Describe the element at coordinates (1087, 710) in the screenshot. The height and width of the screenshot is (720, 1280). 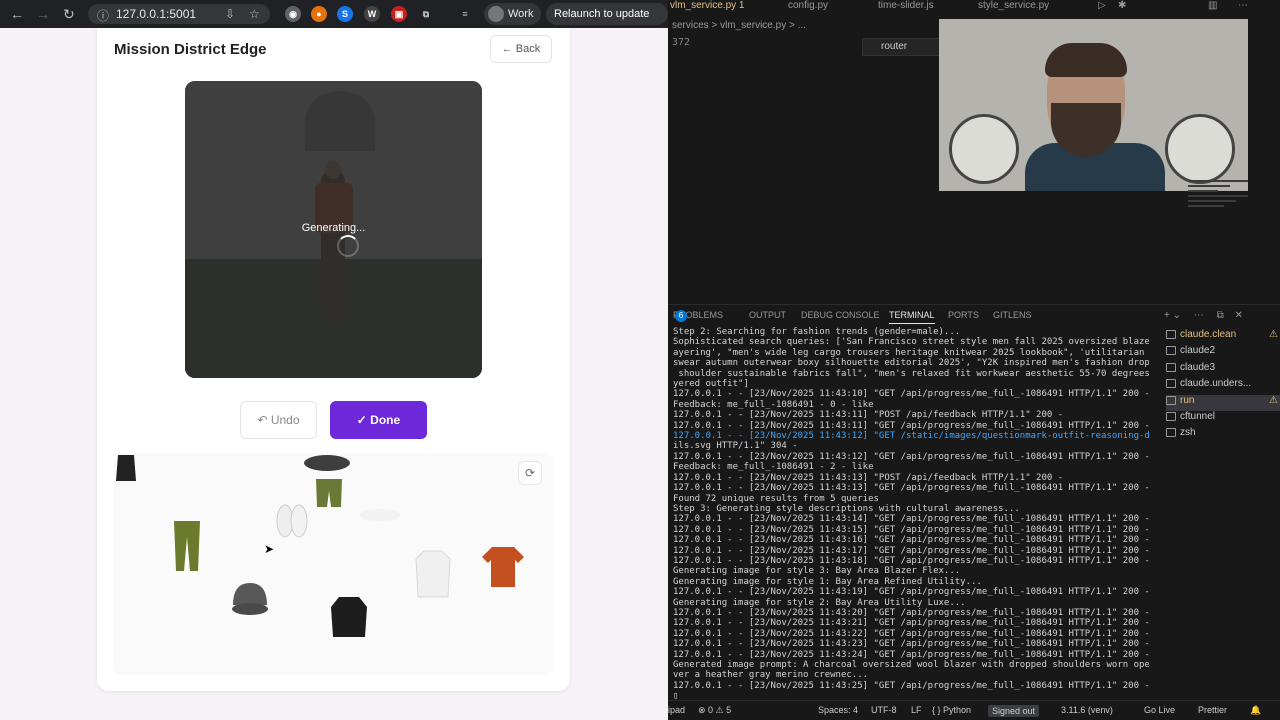
I see `python-version-status: 3.11.6 (venv)` at that location.